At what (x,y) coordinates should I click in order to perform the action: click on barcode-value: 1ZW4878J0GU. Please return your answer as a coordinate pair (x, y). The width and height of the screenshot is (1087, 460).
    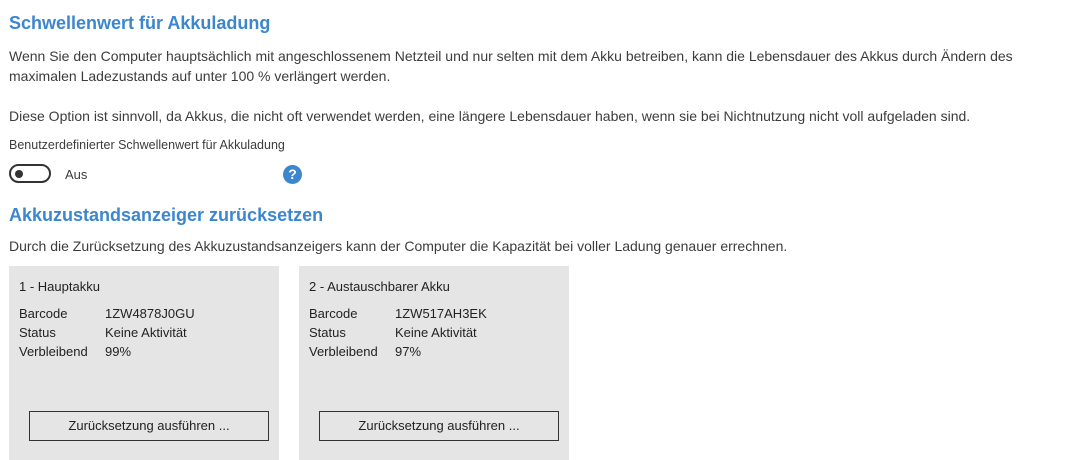
    Looking at the image, I should click on (150, 313).